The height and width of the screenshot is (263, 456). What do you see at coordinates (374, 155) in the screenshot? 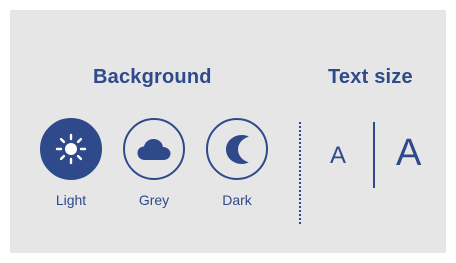
I see `text-size-separator` at bounding box center [374, 155].